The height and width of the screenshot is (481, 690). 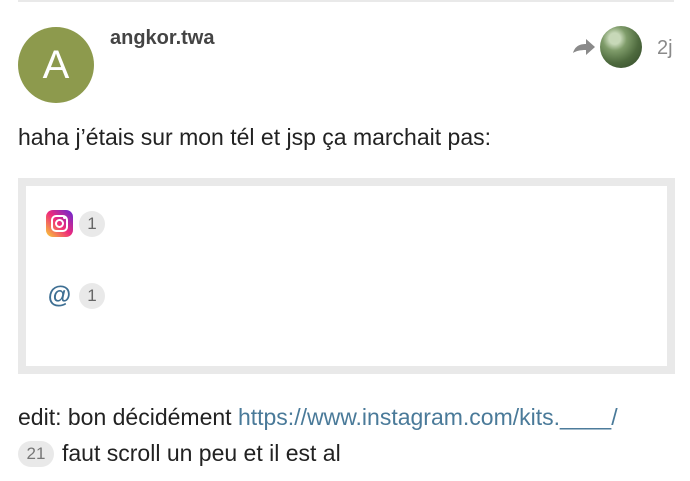 I want to click on instagram-link: https://www.instagram.com/kits.____/, so click(x=428, y=417).